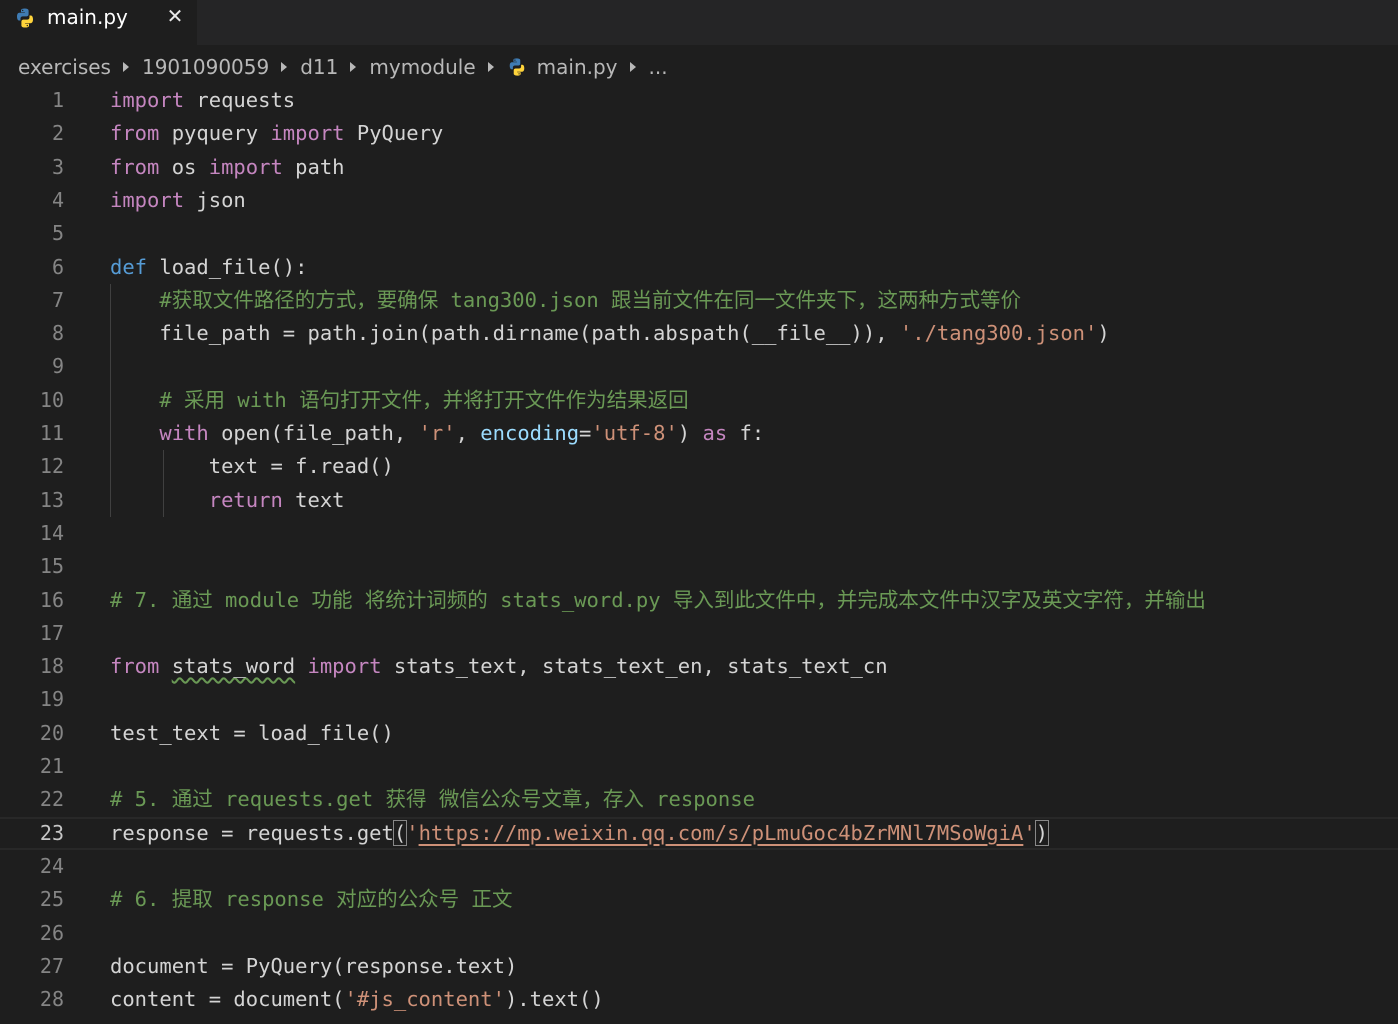 The height and width of the screenshot is (1024, 1398). I want to click on code-line: 14, so click(699, 533).